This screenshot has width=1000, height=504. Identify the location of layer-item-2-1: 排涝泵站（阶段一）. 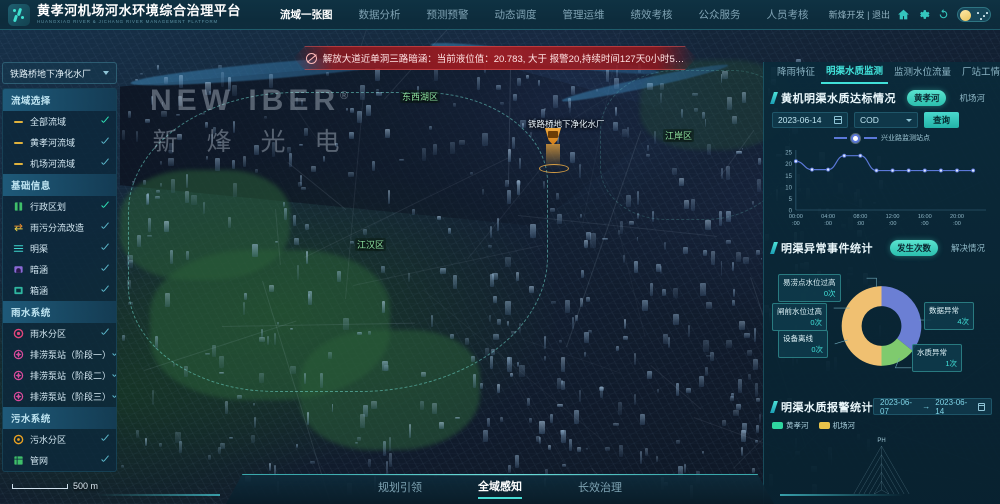
(59, 354).